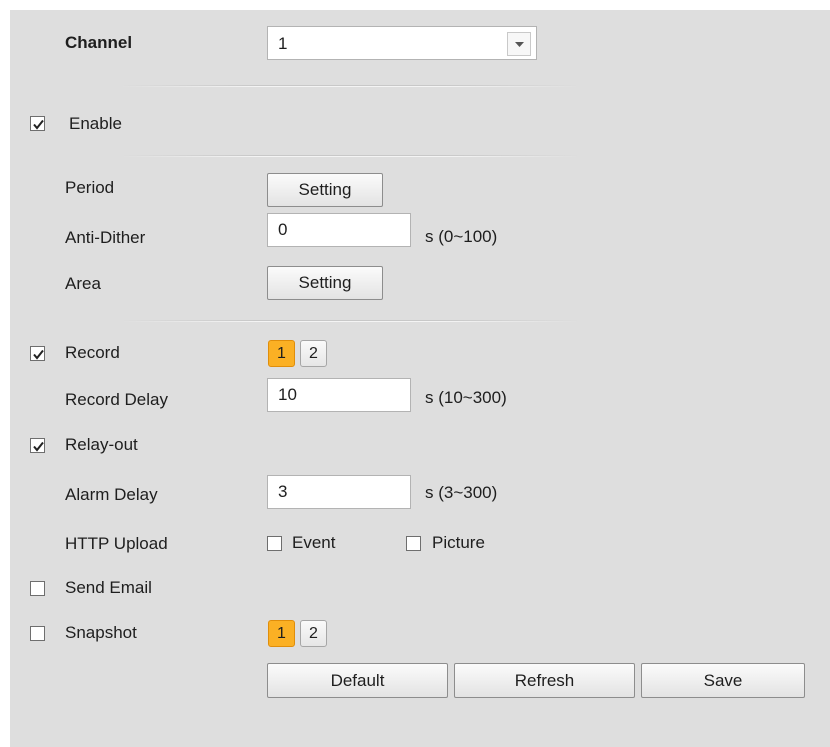 This screenshot has height=747, width=830. I want to click on record-channel-1-button: 1, so click(281, 353).